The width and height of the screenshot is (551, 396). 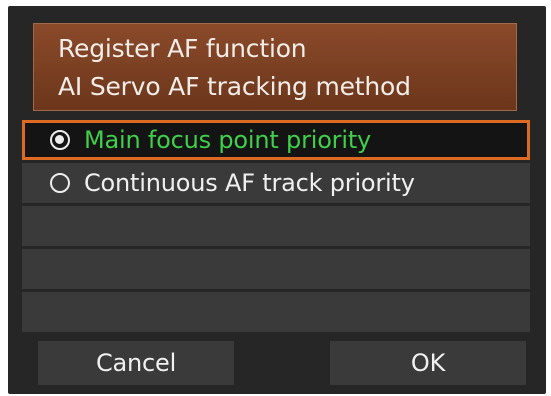 What do you see at coordinates (60, 183) in the screenshot?
I see `radio-unselected-icon` at bounding box center [60, 183].